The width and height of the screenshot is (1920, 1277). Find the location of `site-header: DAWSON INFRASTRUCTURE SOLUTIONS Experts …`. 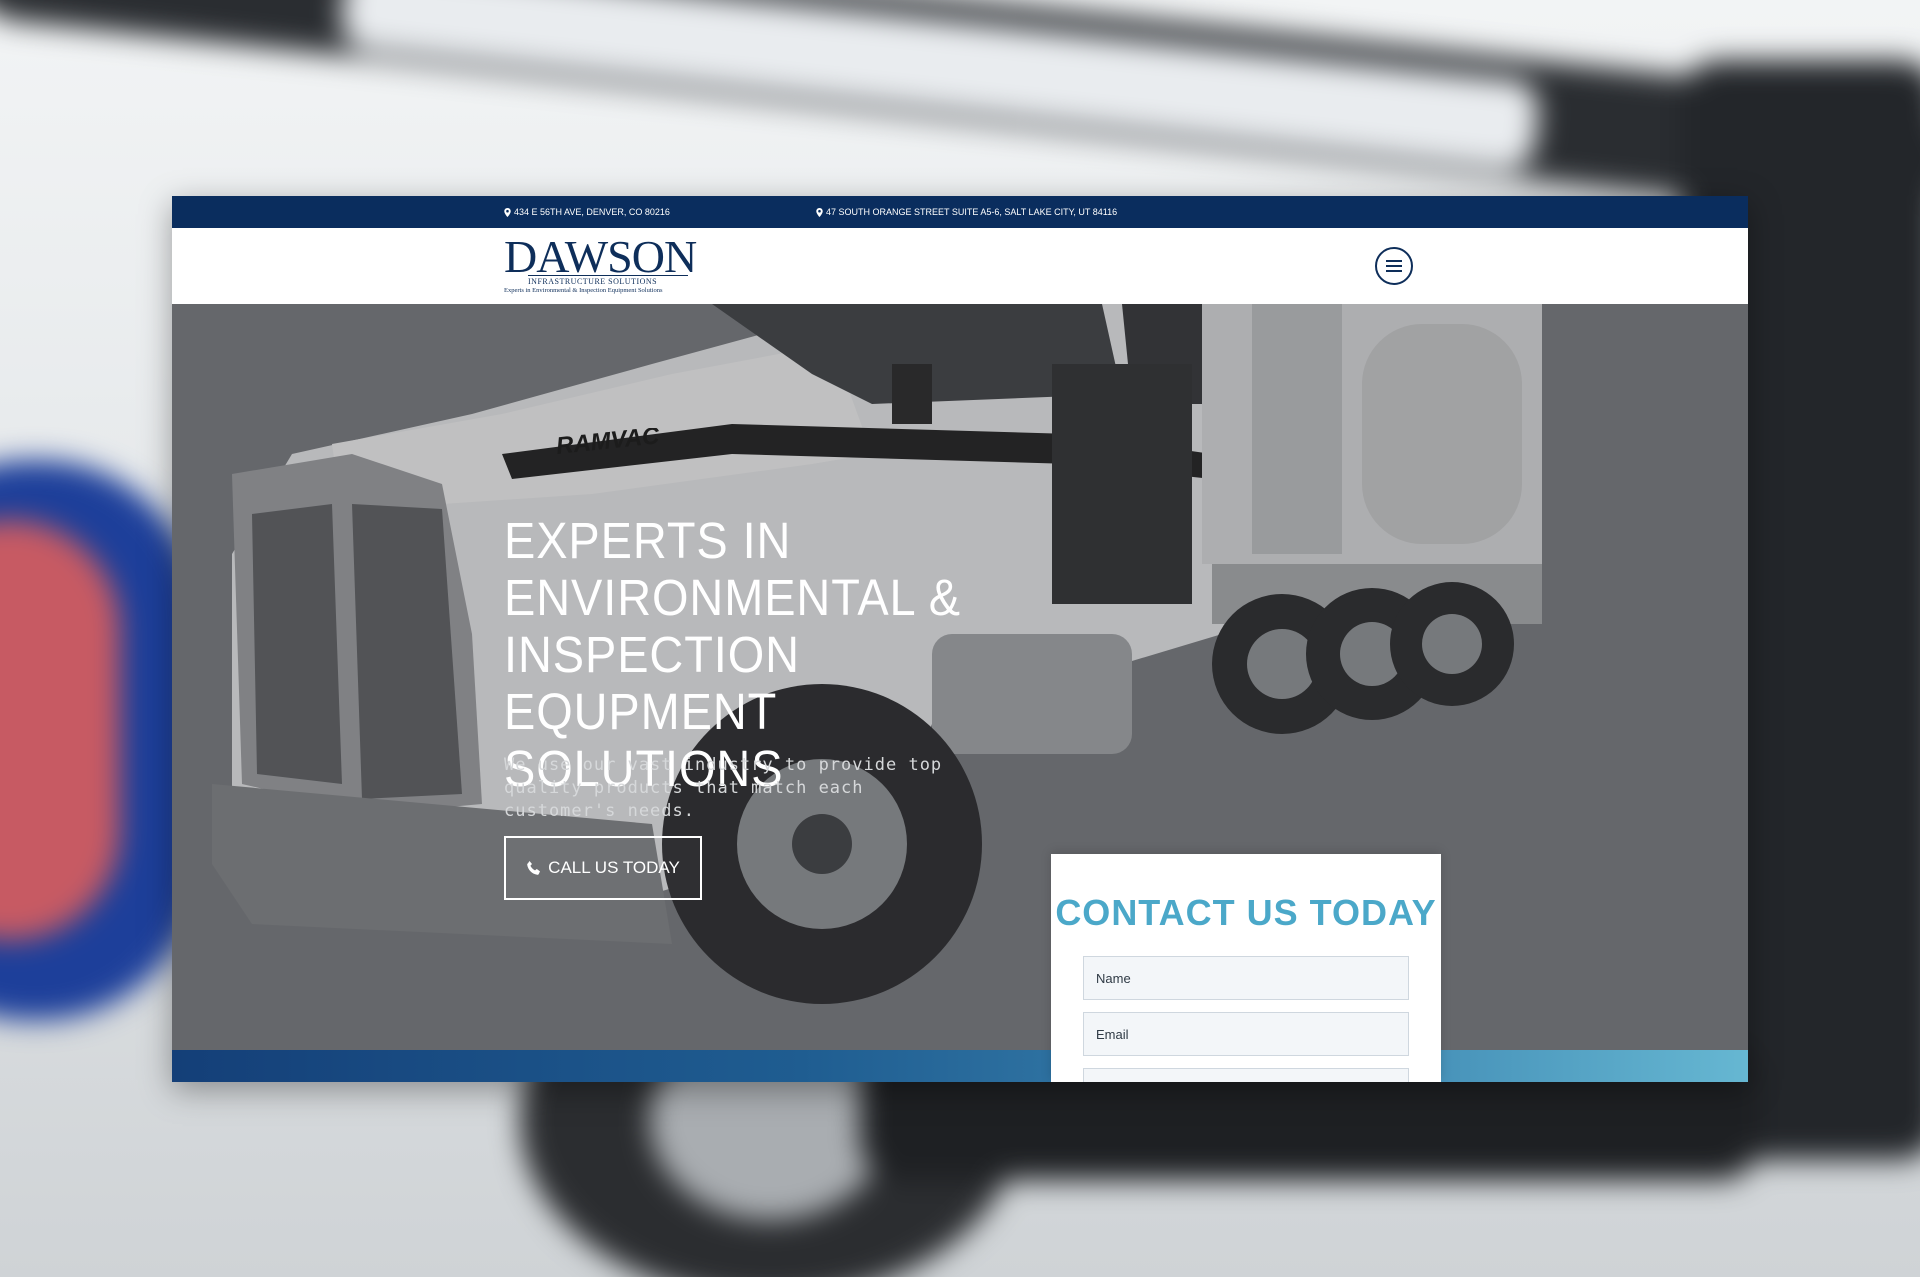

site-header: DAWSON INFRASTRUCTURE SOLUTIONS Experts … is located at coordinates (960, 266).